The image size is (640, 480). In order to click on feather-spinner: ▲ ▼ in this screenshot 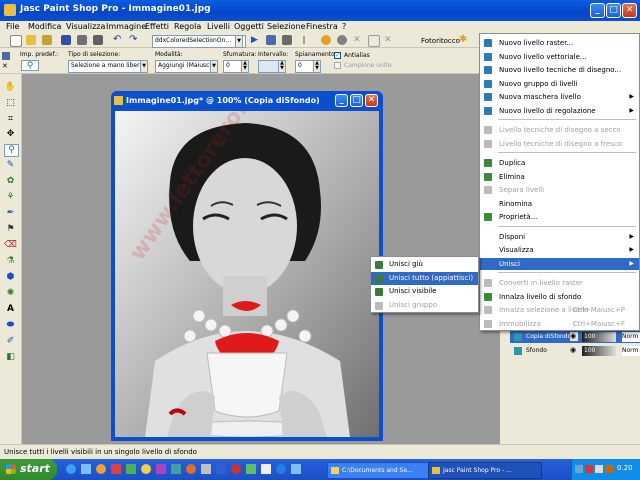, I will do `click(245, 66)`.